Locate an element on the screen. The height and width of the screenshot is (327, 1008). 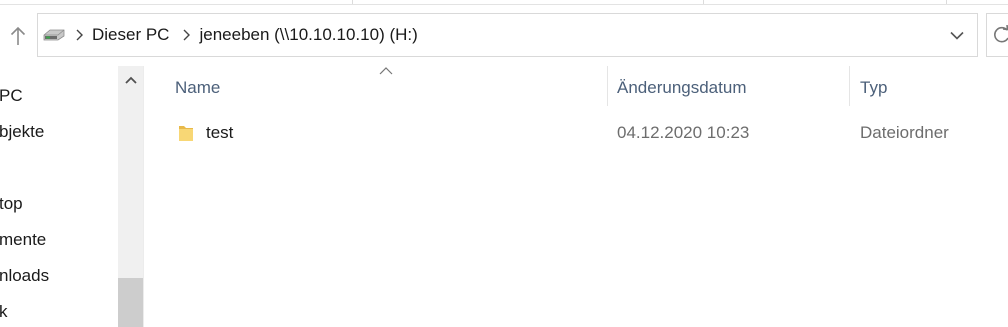
breadcrumb-drive: jeneeben (\\10.10.10.10) (H:) is located at coordinates (308, 35).